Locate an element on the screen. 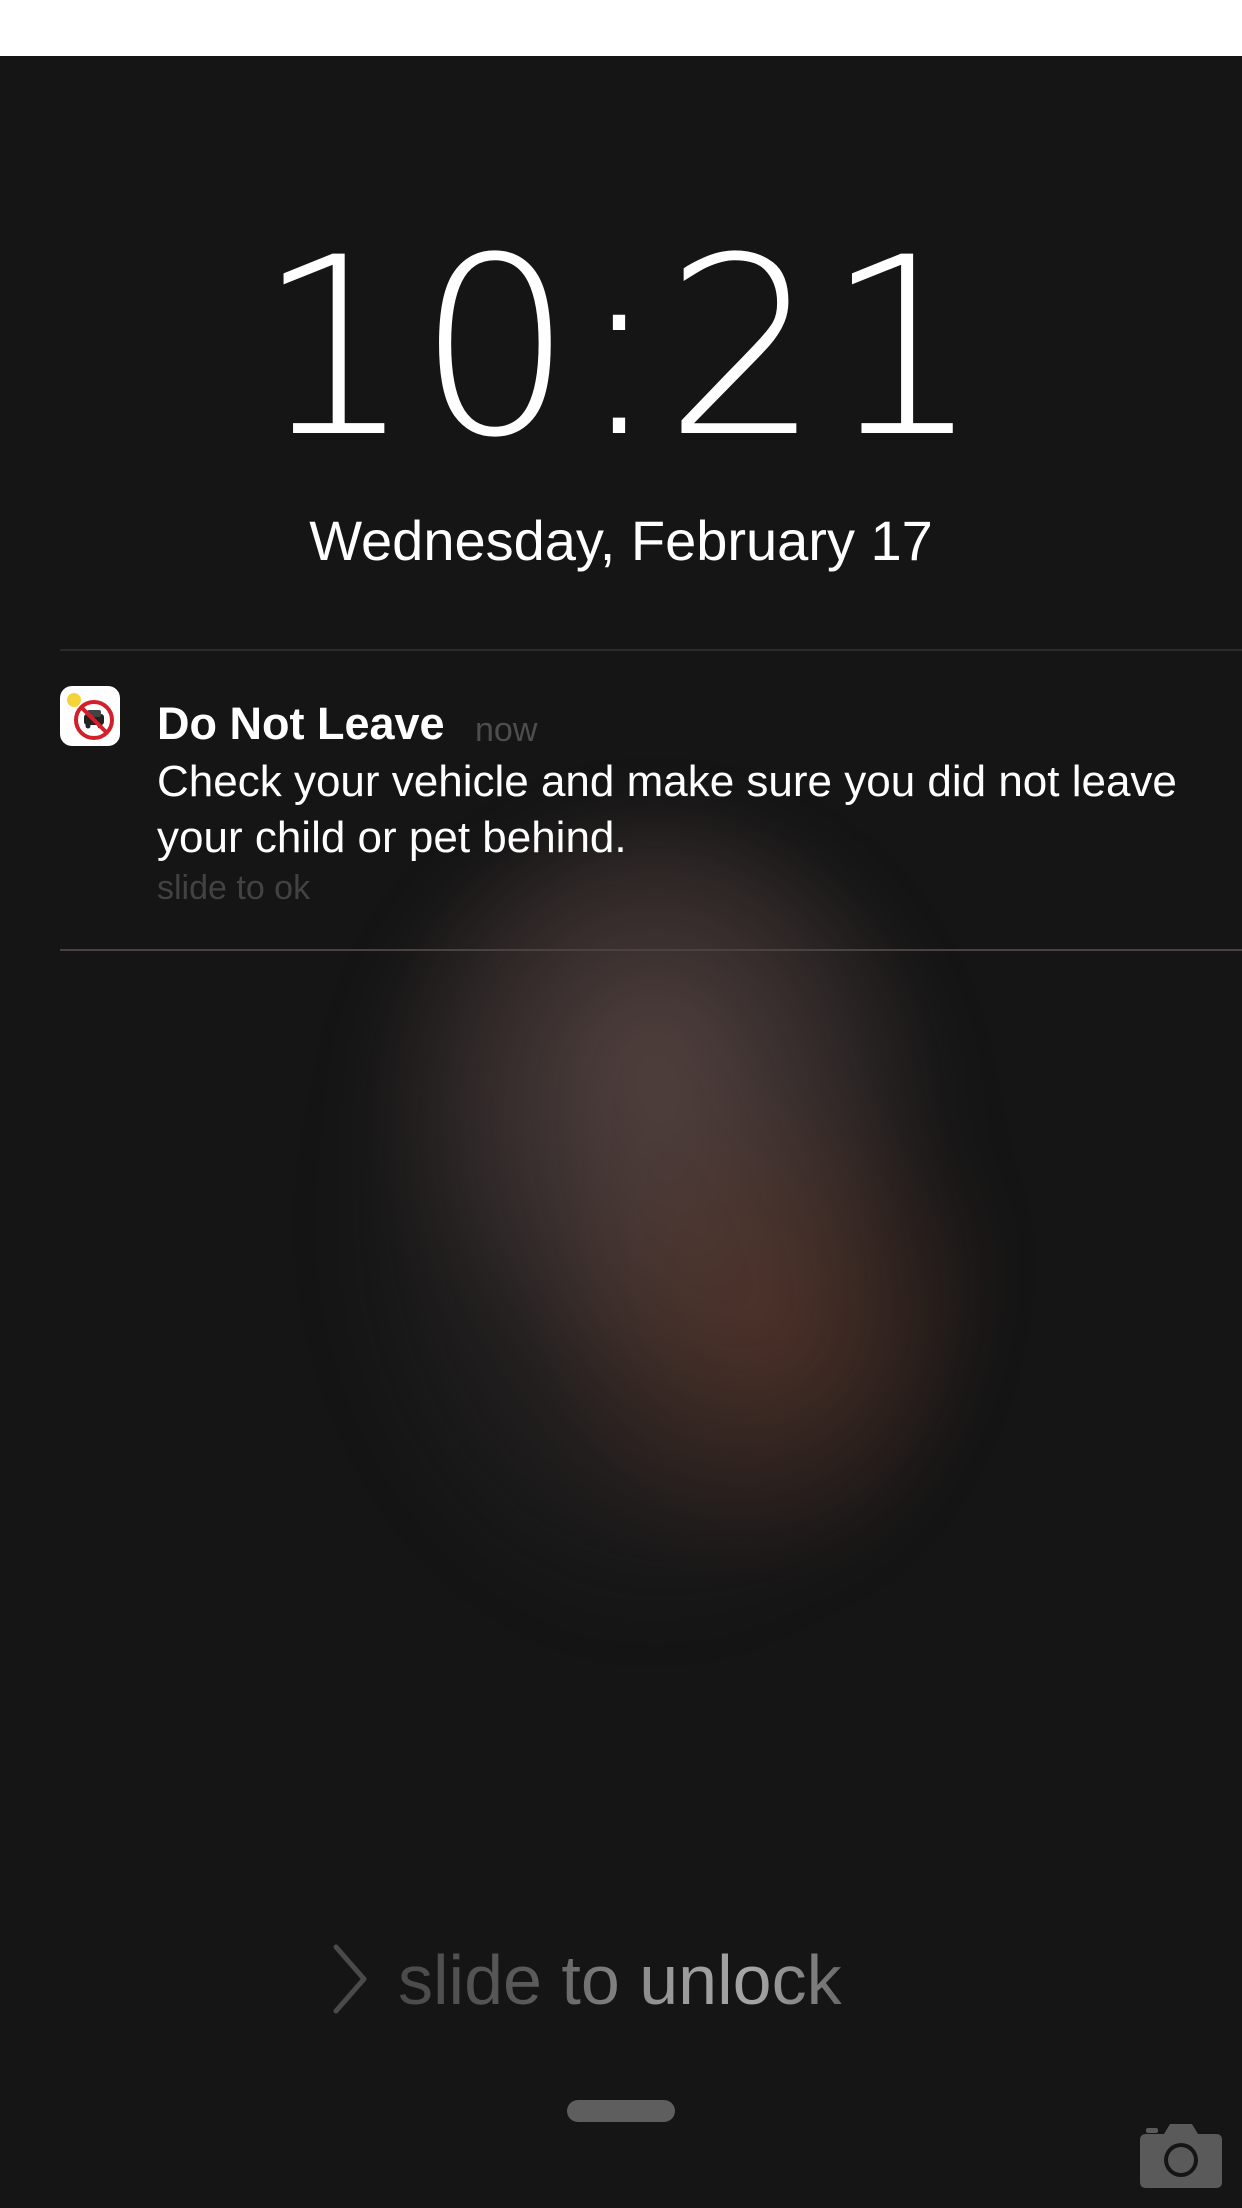 This screenshot has height=2208, width=1242. camera-icon is located at coordinates (1181, 2154).